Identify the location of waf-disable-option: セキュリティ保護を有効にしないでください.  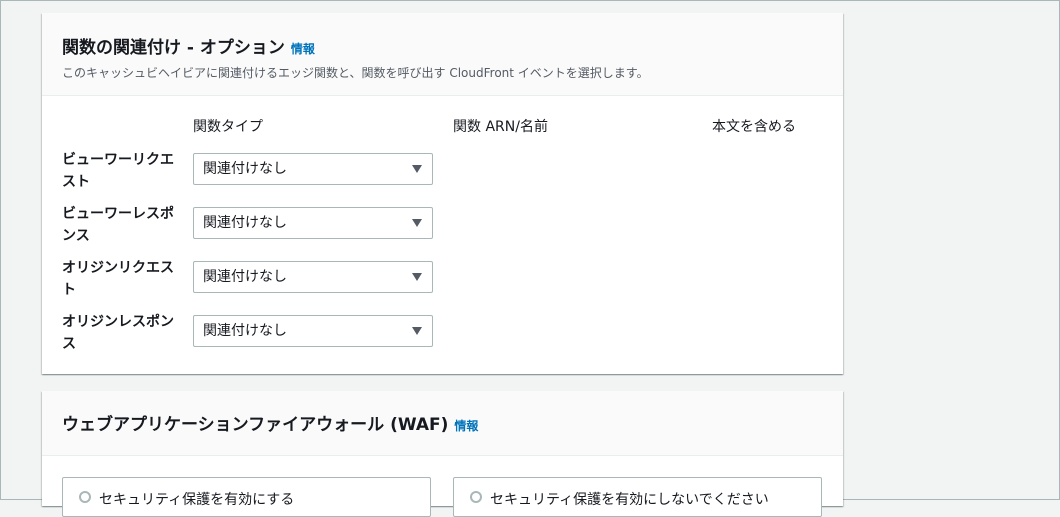
(637, 497).